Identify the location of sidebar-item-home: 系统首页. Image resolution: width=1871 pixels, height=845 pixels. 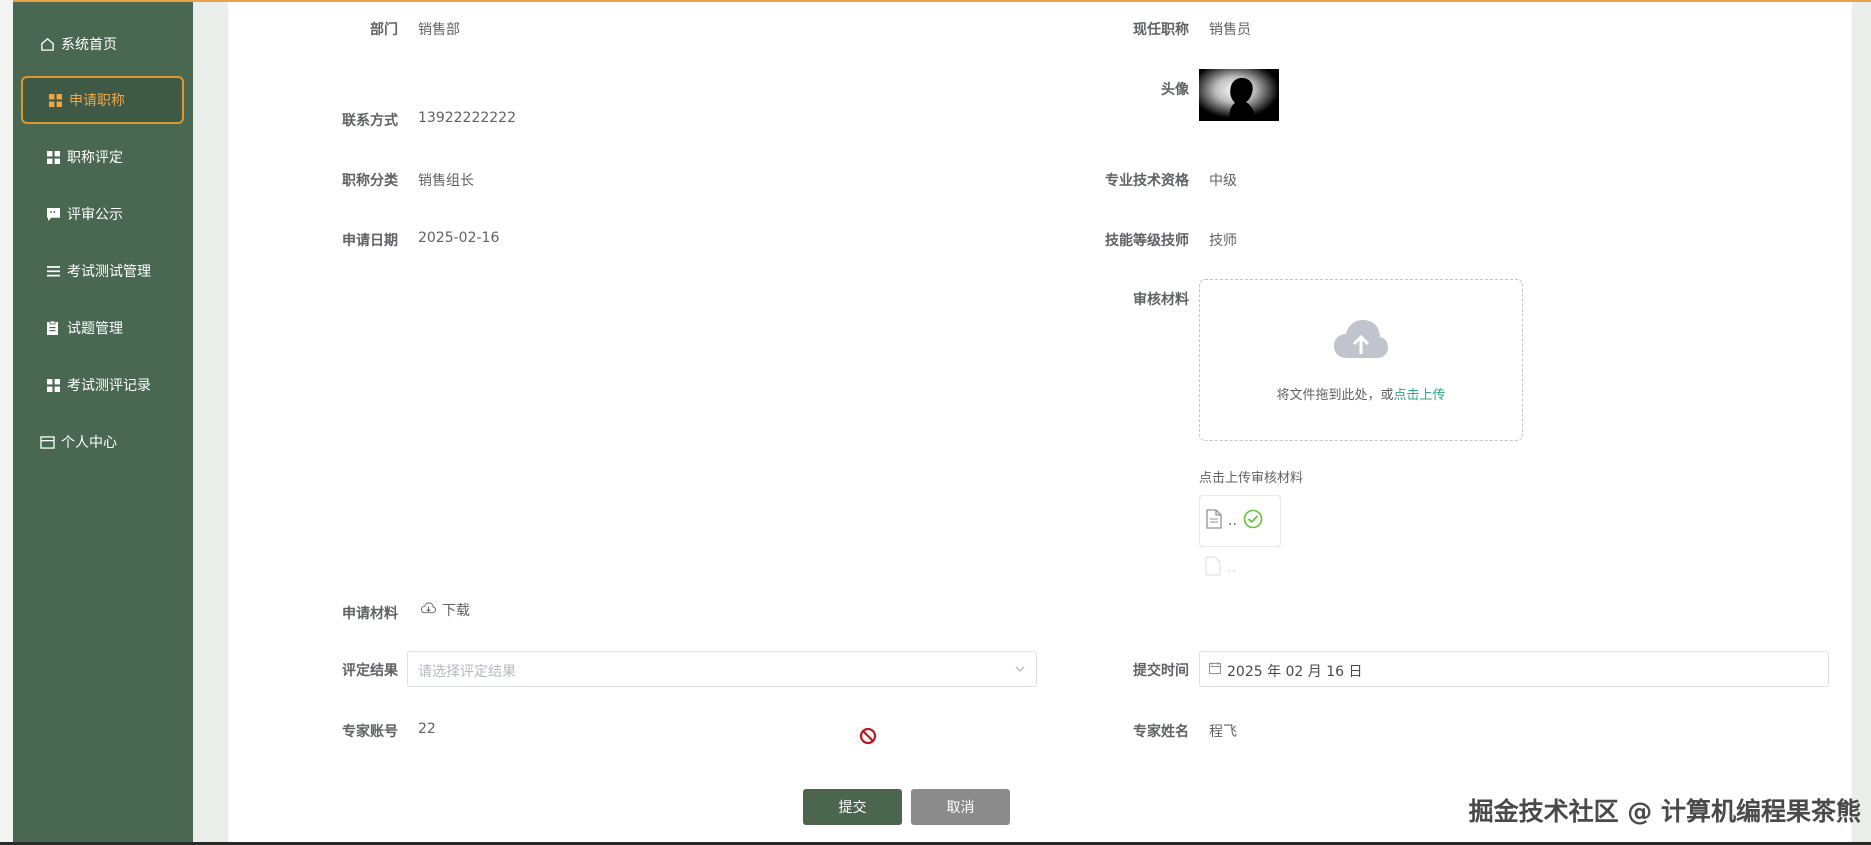
(103, 44).